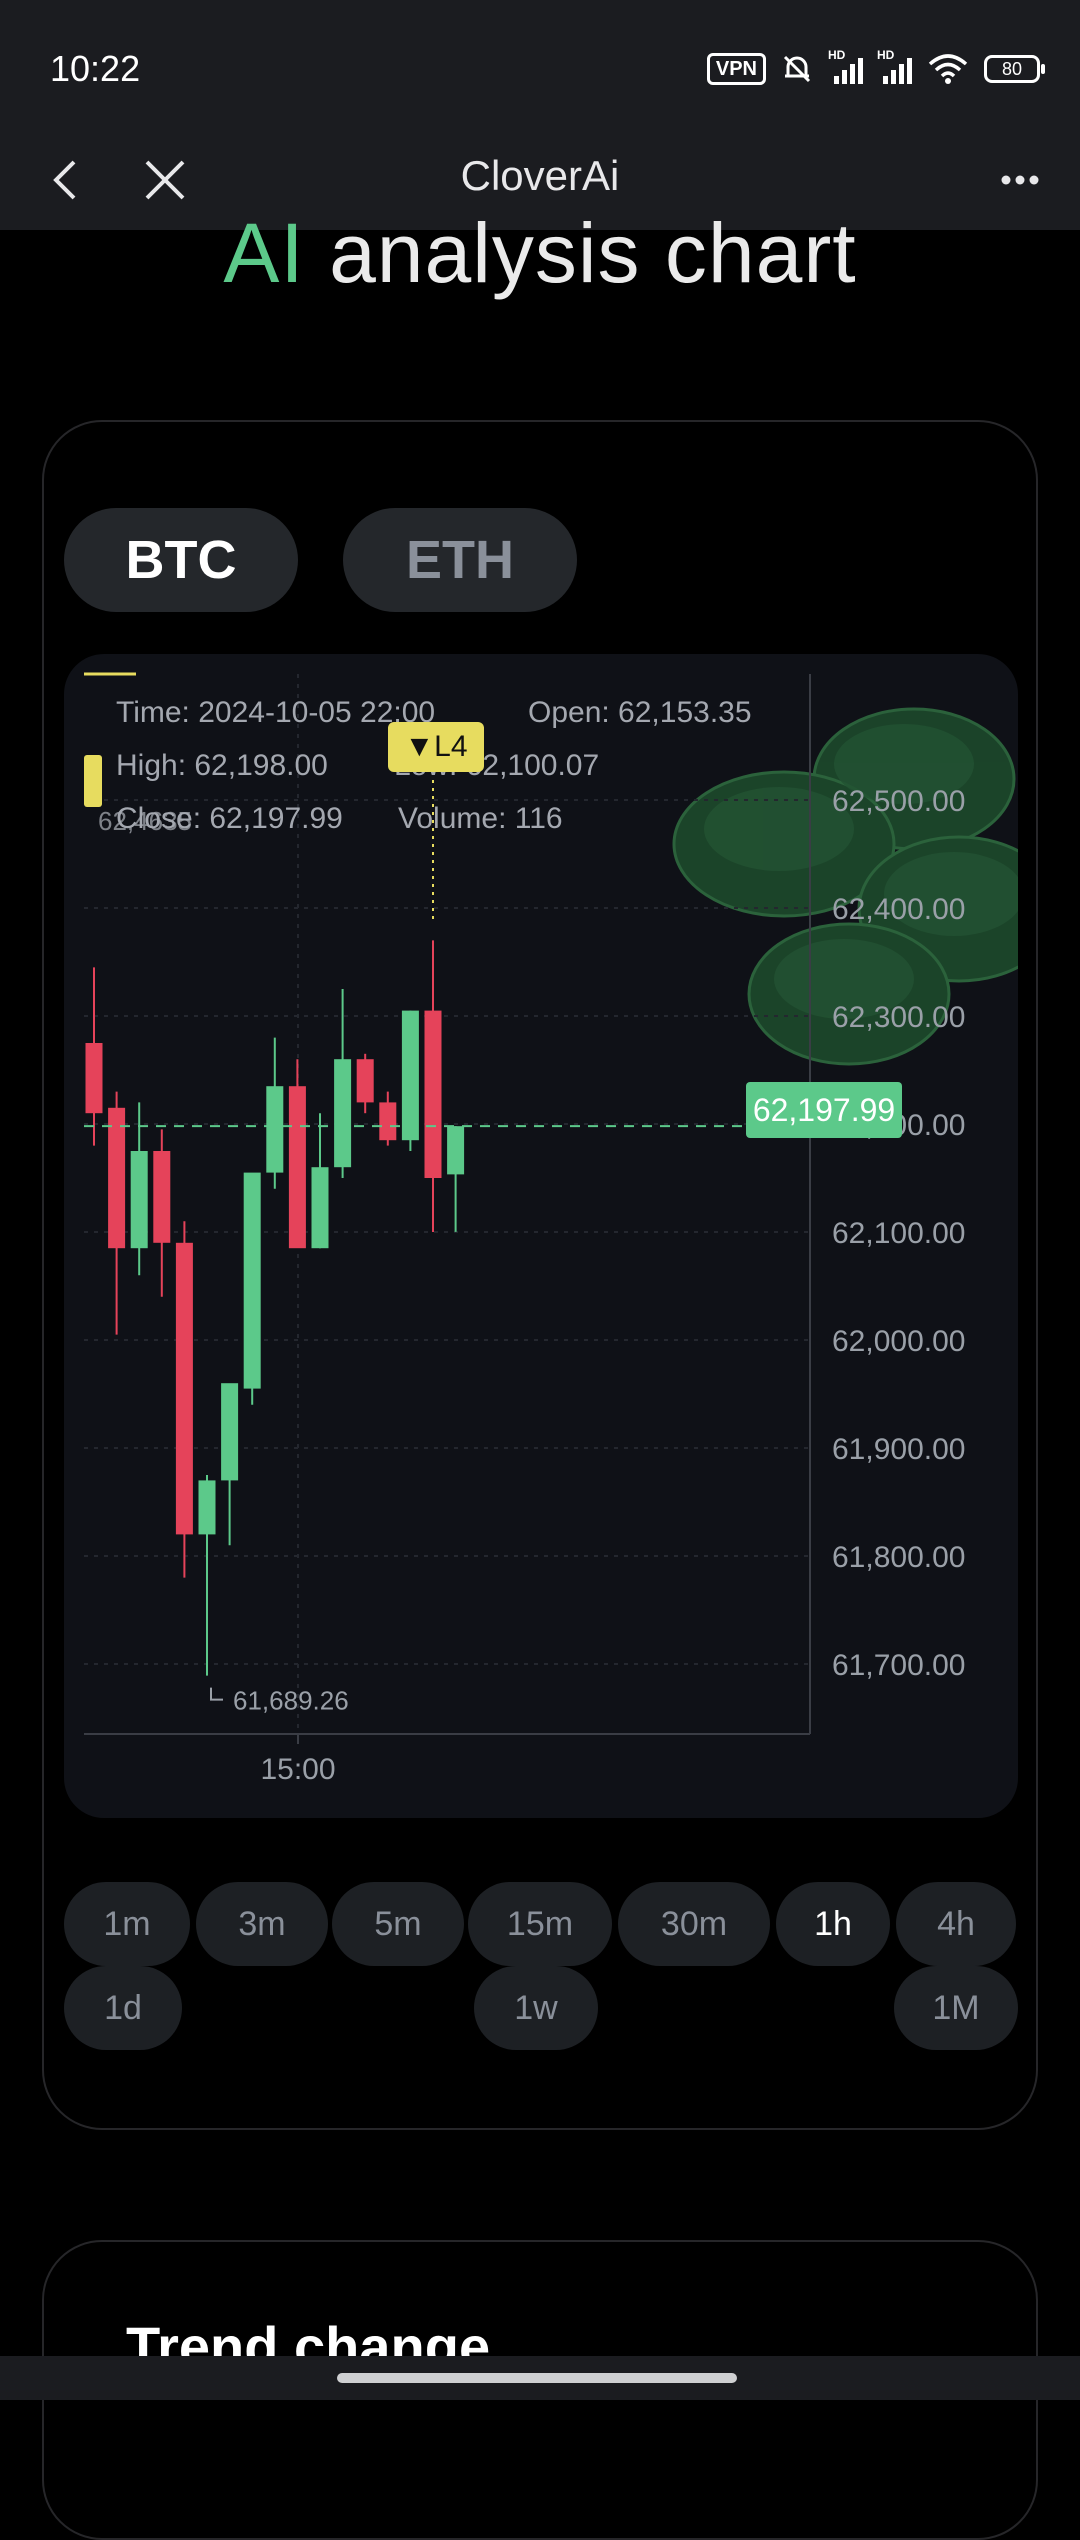  I want to click on left-marker-tag, so click(93, 781).